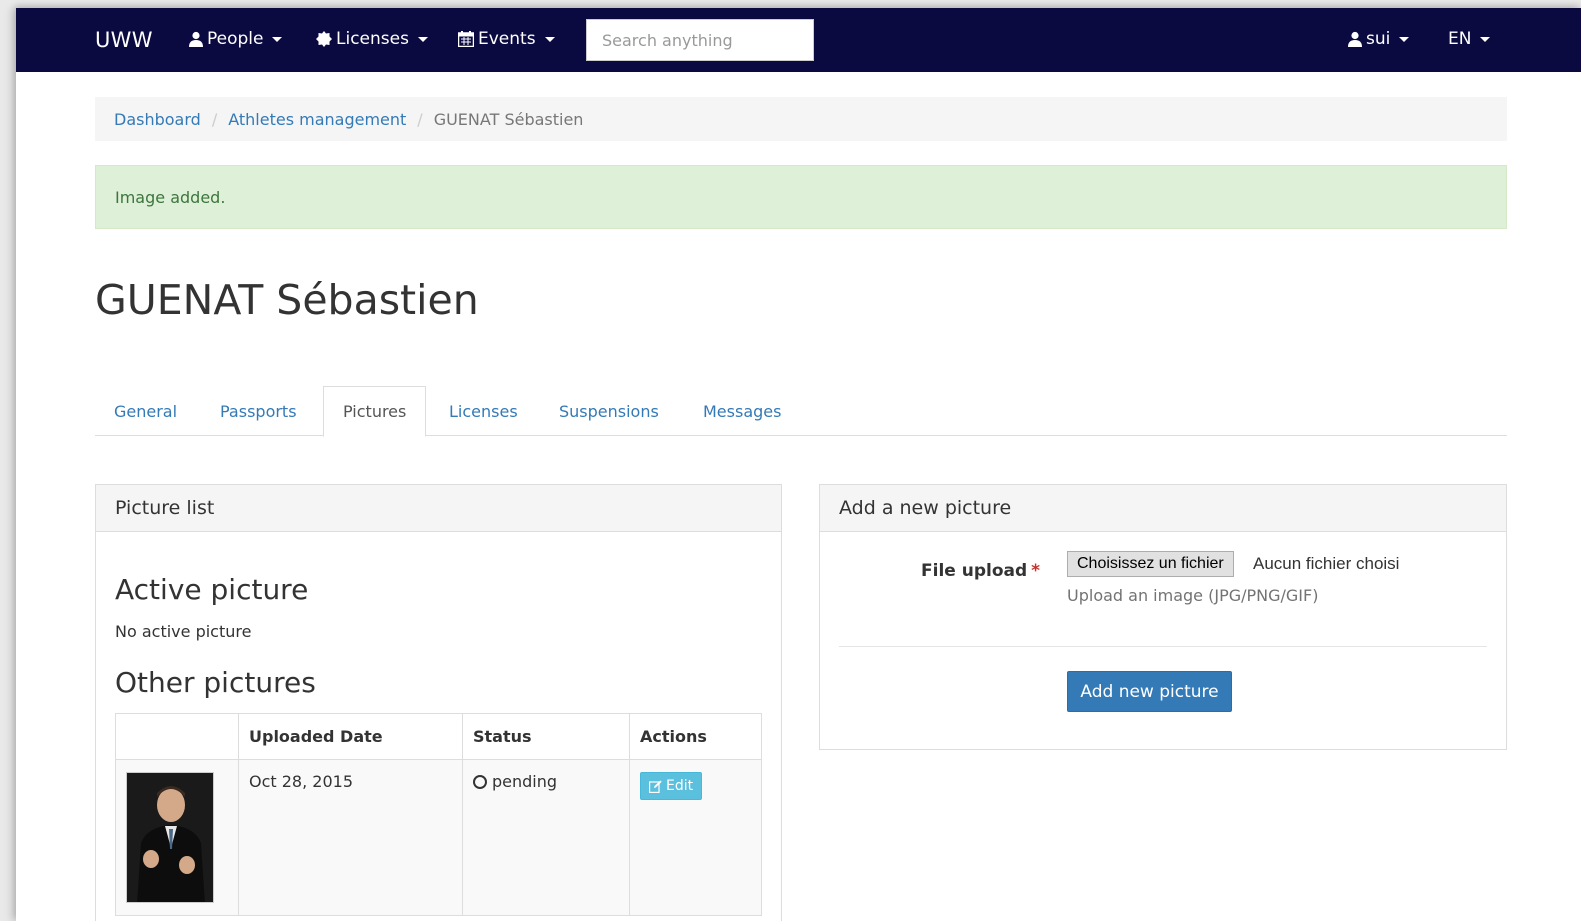 The height and width of the screenshot is (921, 1581). I want to click on tab-messages: Messages, so click(742, 411).